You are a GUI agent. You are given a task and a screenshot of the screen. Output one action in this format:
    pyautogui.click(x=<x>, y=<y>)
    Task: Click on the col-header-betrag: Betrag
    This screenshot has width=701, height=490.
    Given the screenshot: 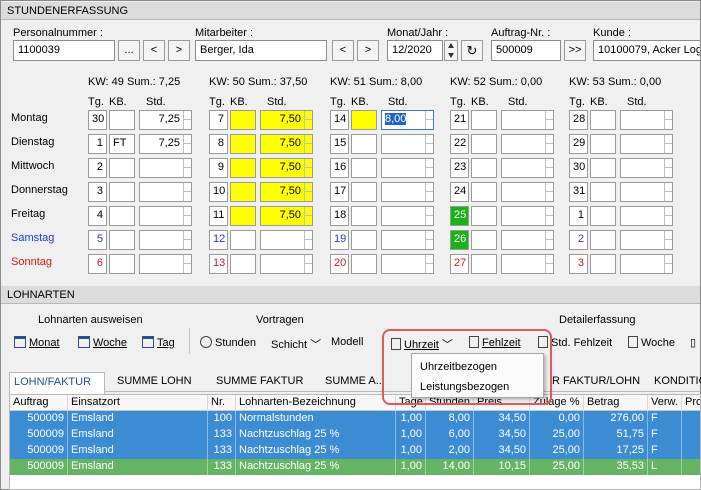 What is the action you would take?
    pyautogui.click(x=616, y=403)
    